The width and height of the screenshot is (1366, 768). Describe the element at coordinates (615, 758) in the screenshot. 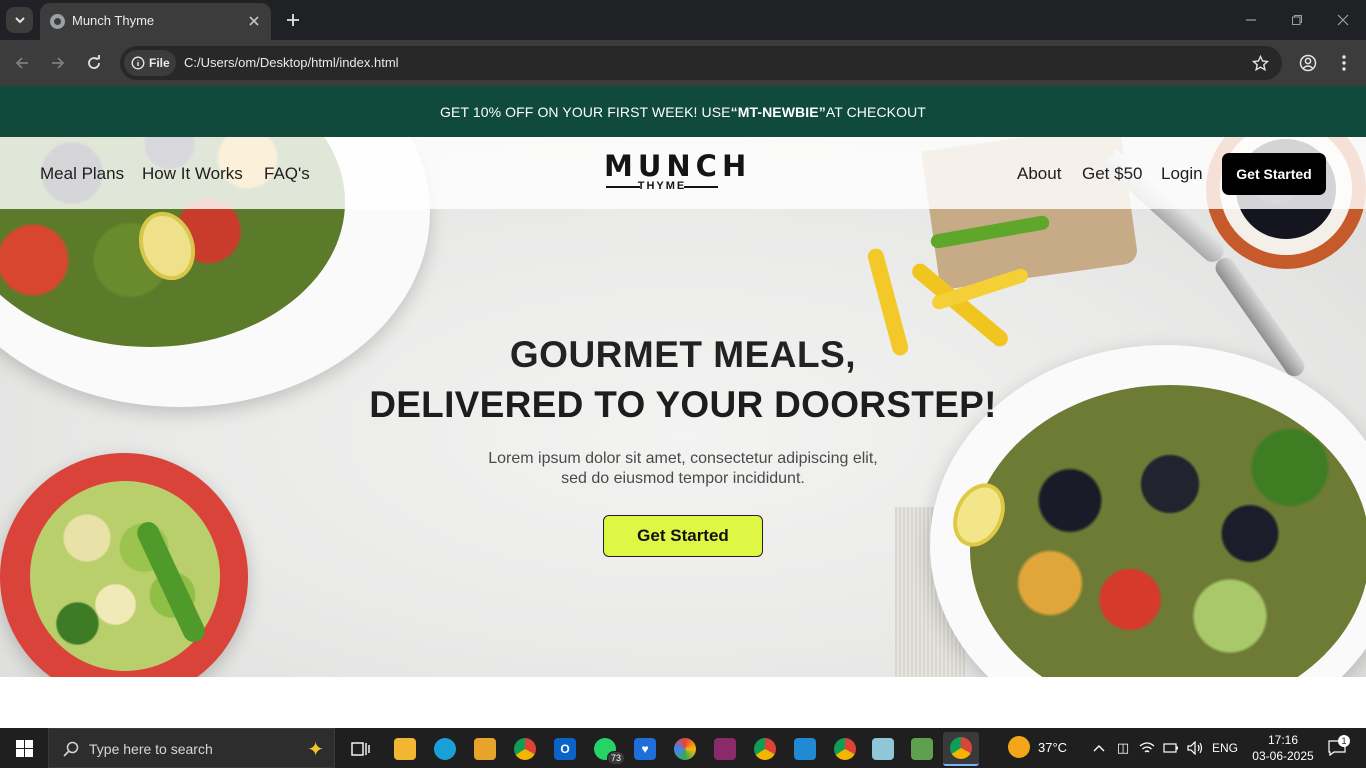

I see `whatsapp-badge: 73` at that location.